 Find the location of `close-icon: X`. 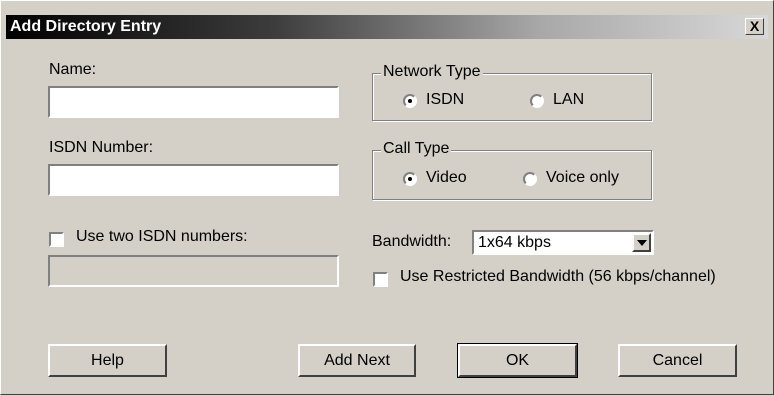

close-icon: X is located at coordinates (754, 26).